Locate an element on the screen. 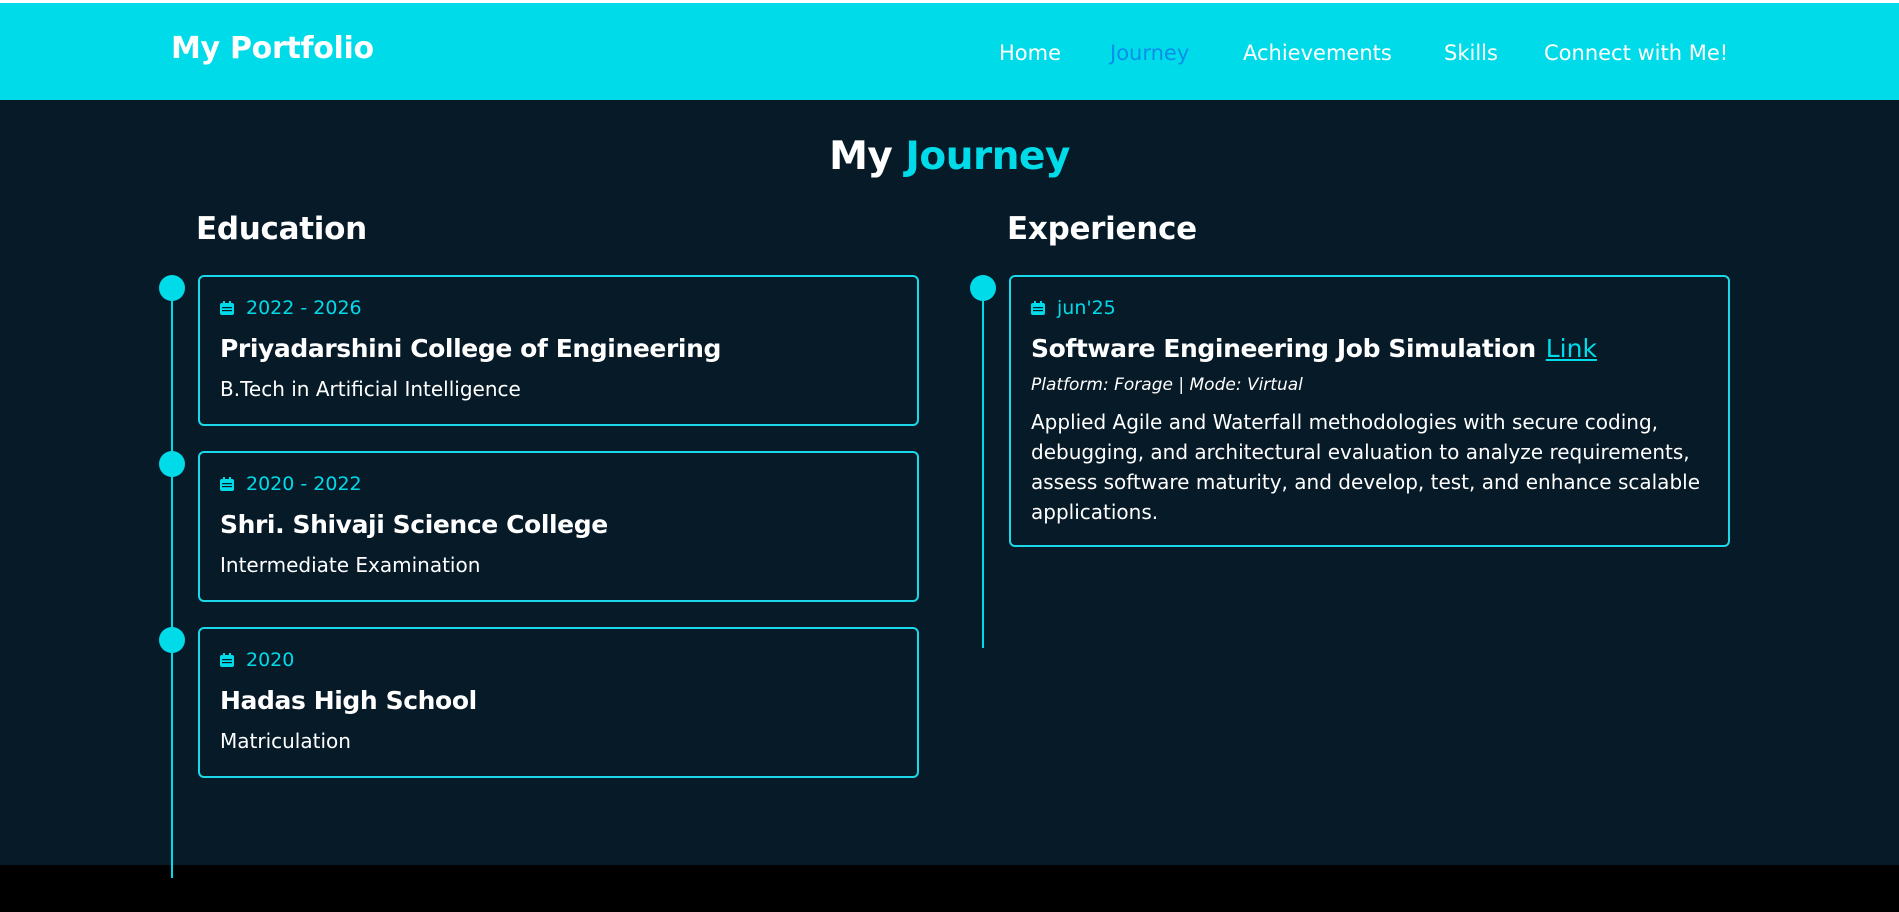  card-date: jun'25 is located at coordinates (1073, 308).